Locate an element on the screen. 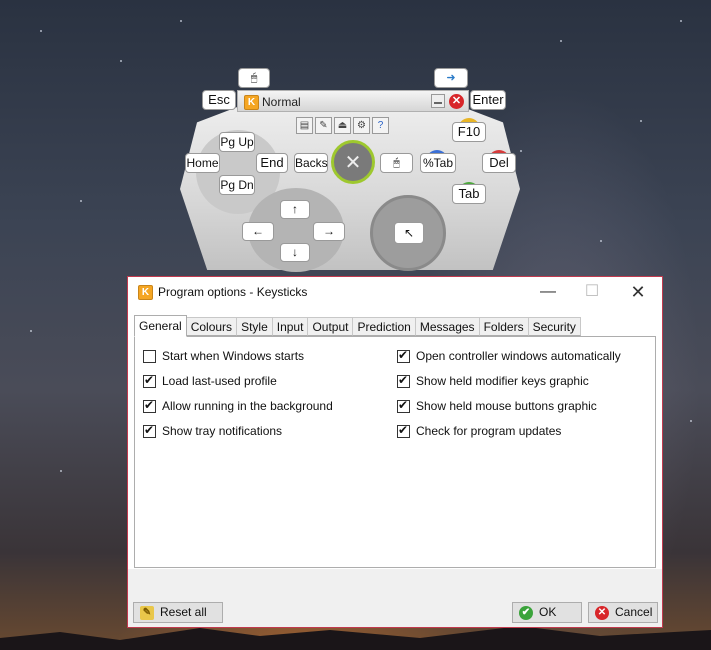  option-open-controller-windows: Open controller windows automatically is located at coordinates (509, 356).